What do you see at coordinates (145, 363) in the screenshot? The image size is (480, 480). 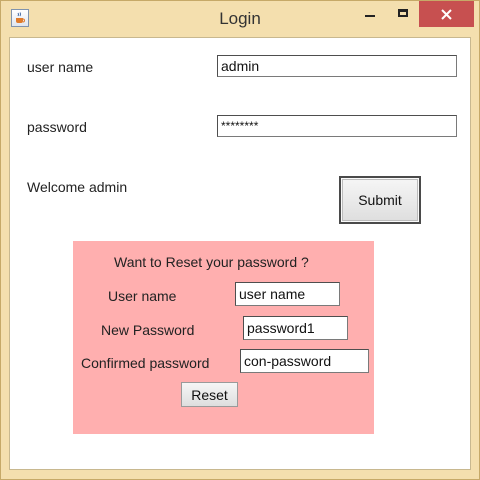 I see `confirm-password-label: Confirmed password` at bounding box center [145, 363].